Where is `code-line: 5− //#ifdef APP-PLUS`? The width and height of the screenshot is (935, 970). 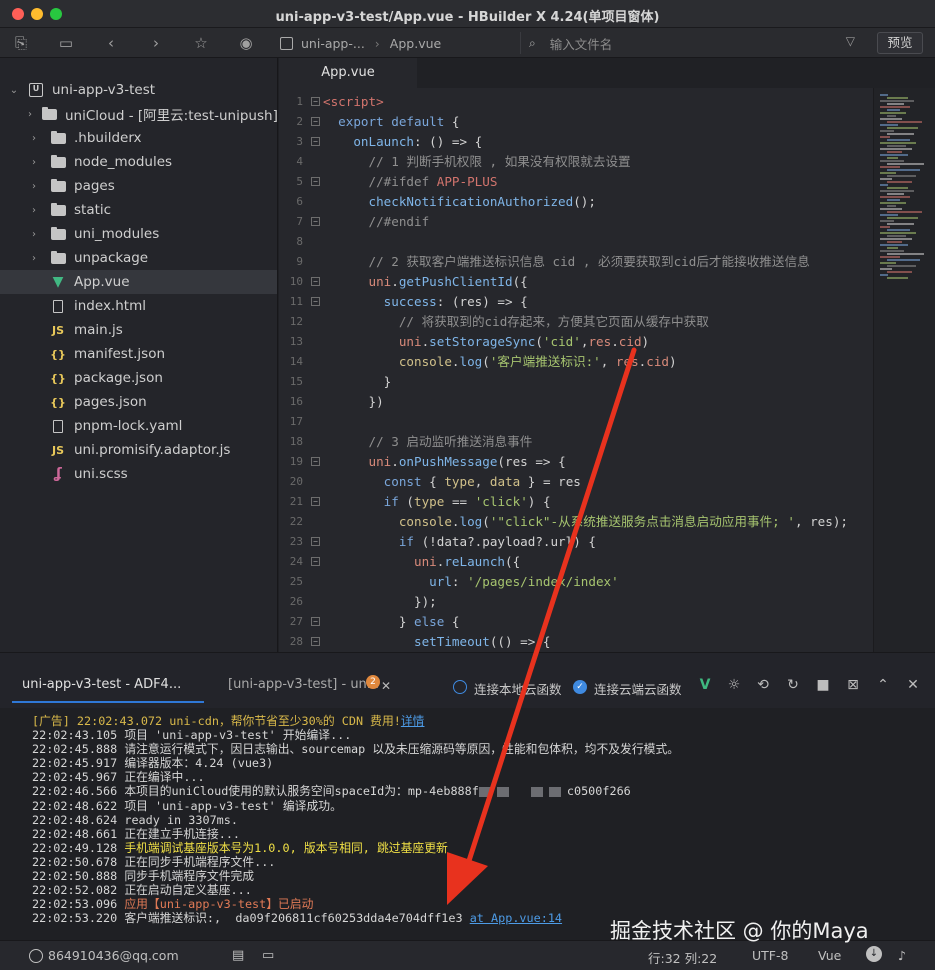
code-line: 5− //#ifdef APP-PLUS is located at coordinates (576, 182).